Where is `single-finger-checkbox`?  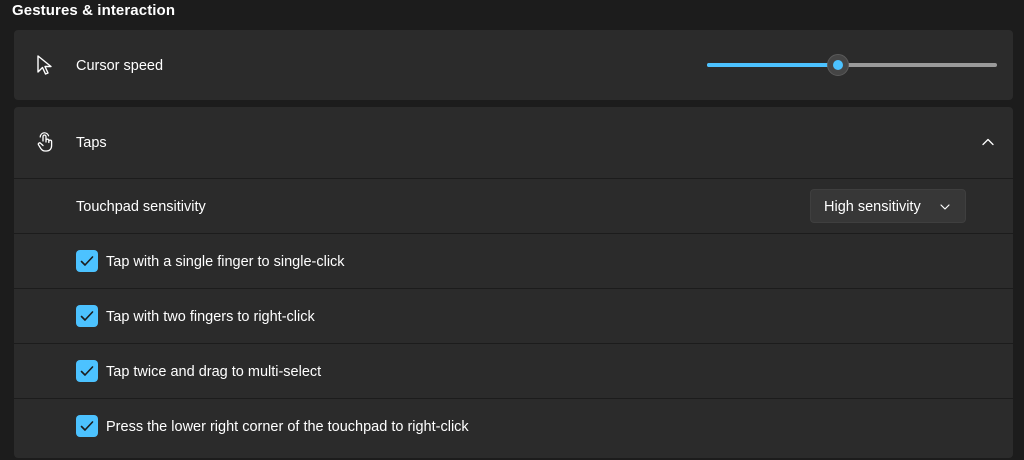 single-finger-checkbox is located at coordinates (87, 261).